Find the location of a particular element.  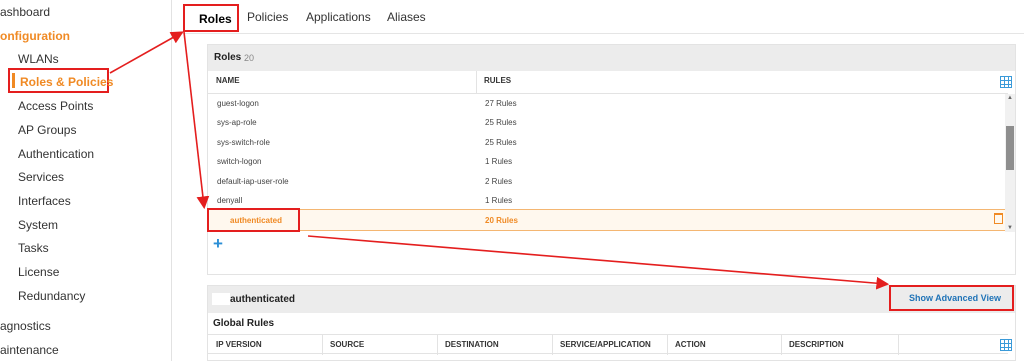

roles-scrollbar: ▲ ▼ is located at coordinates (1010, 163).